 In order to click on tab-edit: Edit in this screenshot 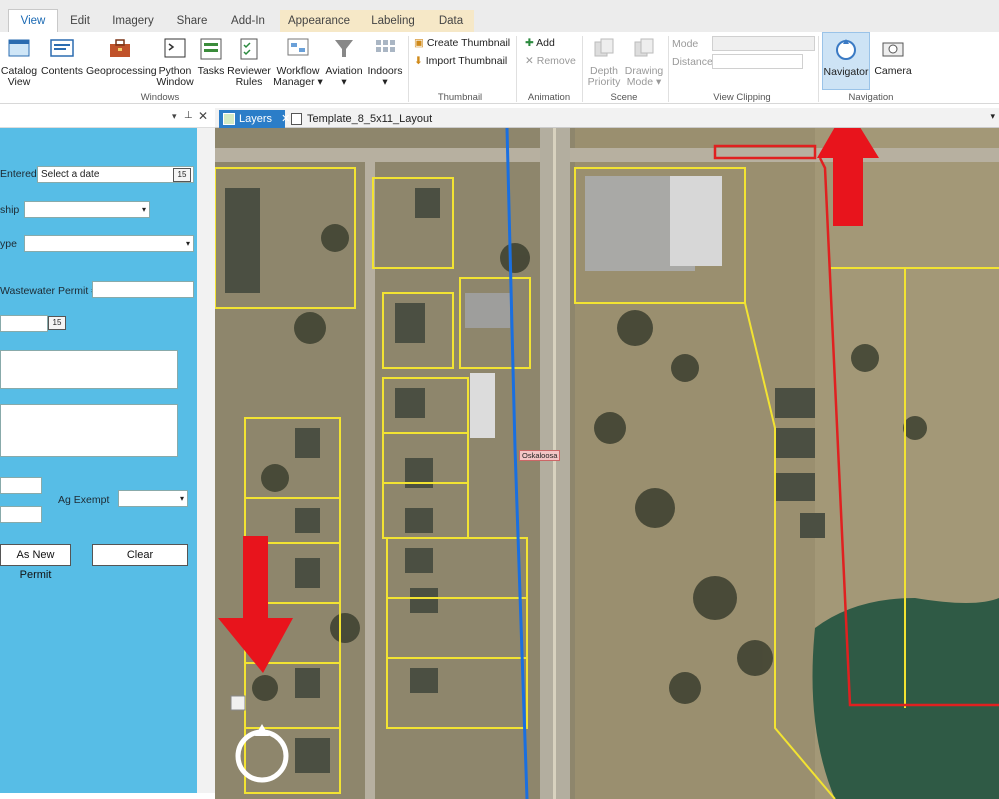, I will do `click(80, 21)`.